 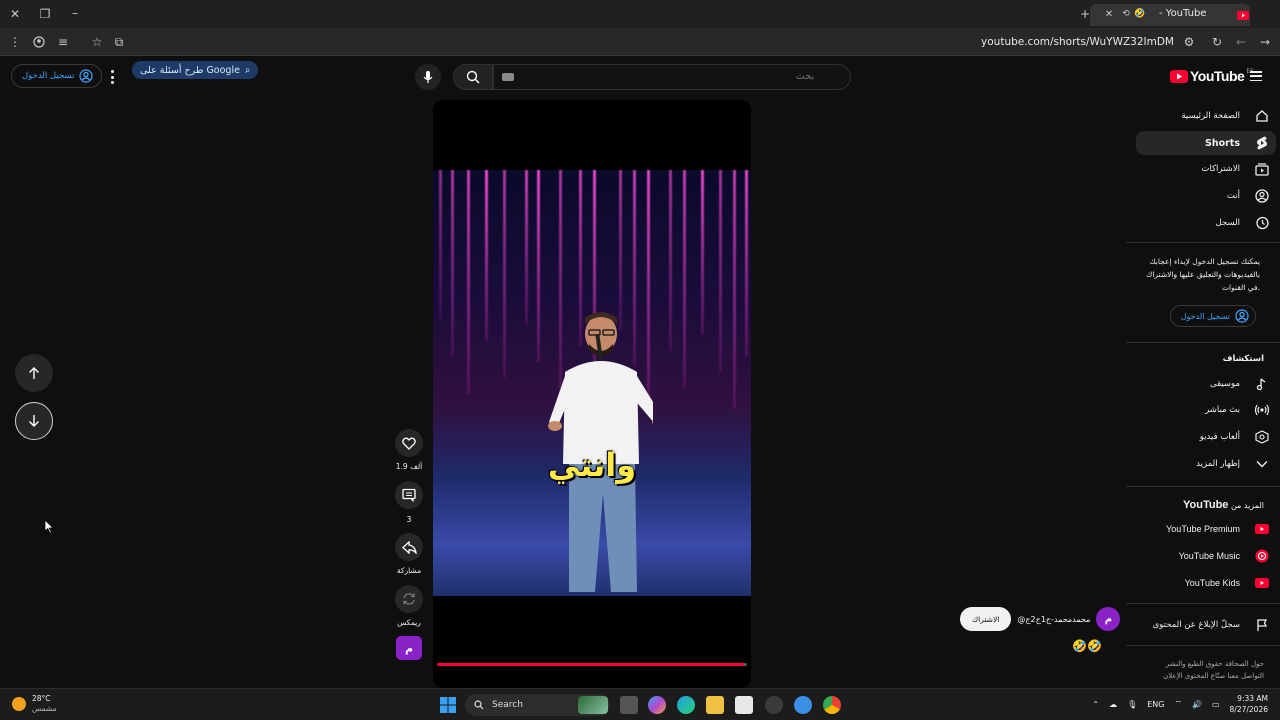 What do you see at coordinates (629, 705) in the screenshot?
I see `task-view-icon` at bounding box center [629, 705].